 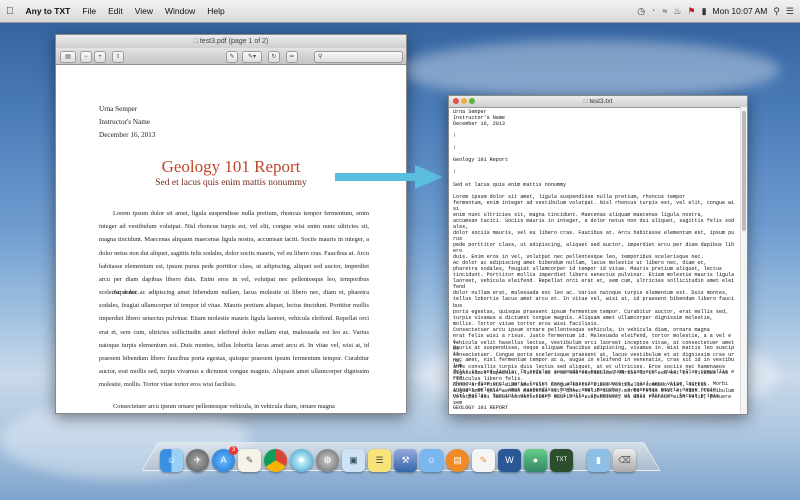 I want to click on menu-edit: Edit, so click(x=115, y=11).